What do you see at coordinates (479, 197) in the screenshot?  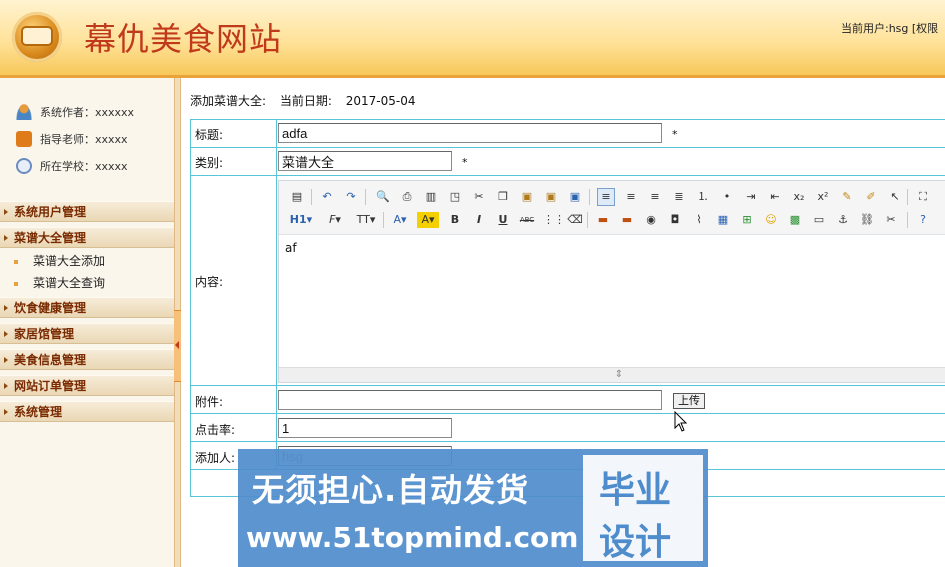 I see `cut-icon: ✂` at bounding box center [479, 197].